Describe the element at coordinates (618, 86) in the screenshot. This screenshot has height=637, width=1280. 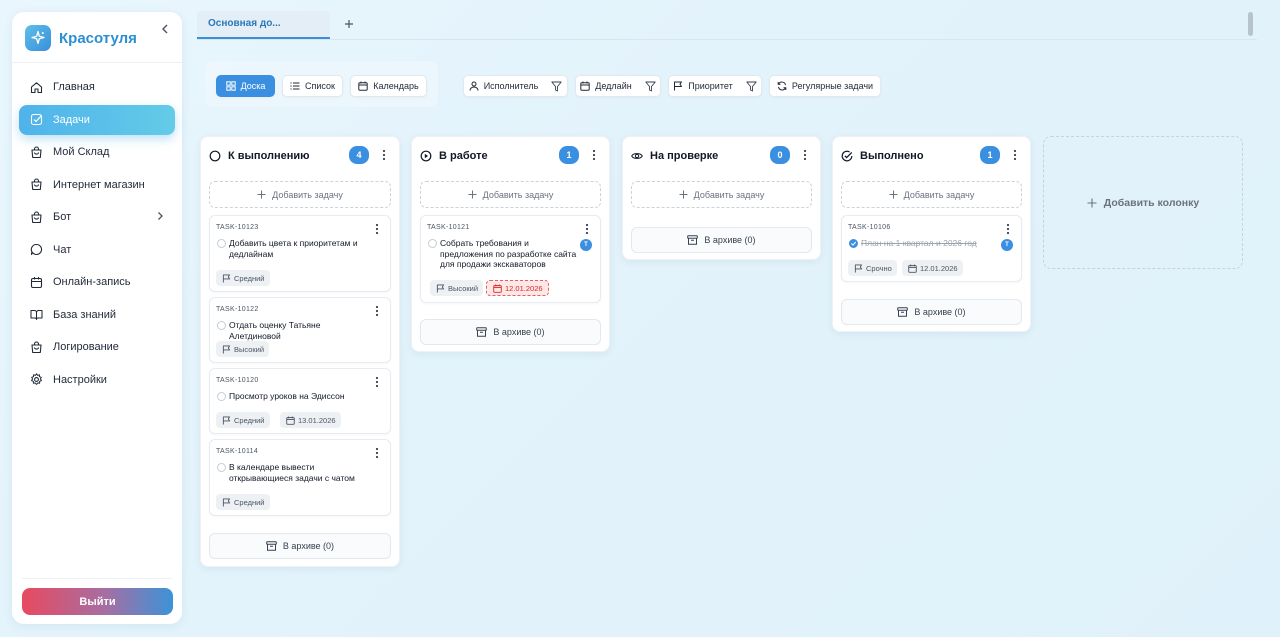
I see `filter-deadline-button: Дедлайн` at that location.